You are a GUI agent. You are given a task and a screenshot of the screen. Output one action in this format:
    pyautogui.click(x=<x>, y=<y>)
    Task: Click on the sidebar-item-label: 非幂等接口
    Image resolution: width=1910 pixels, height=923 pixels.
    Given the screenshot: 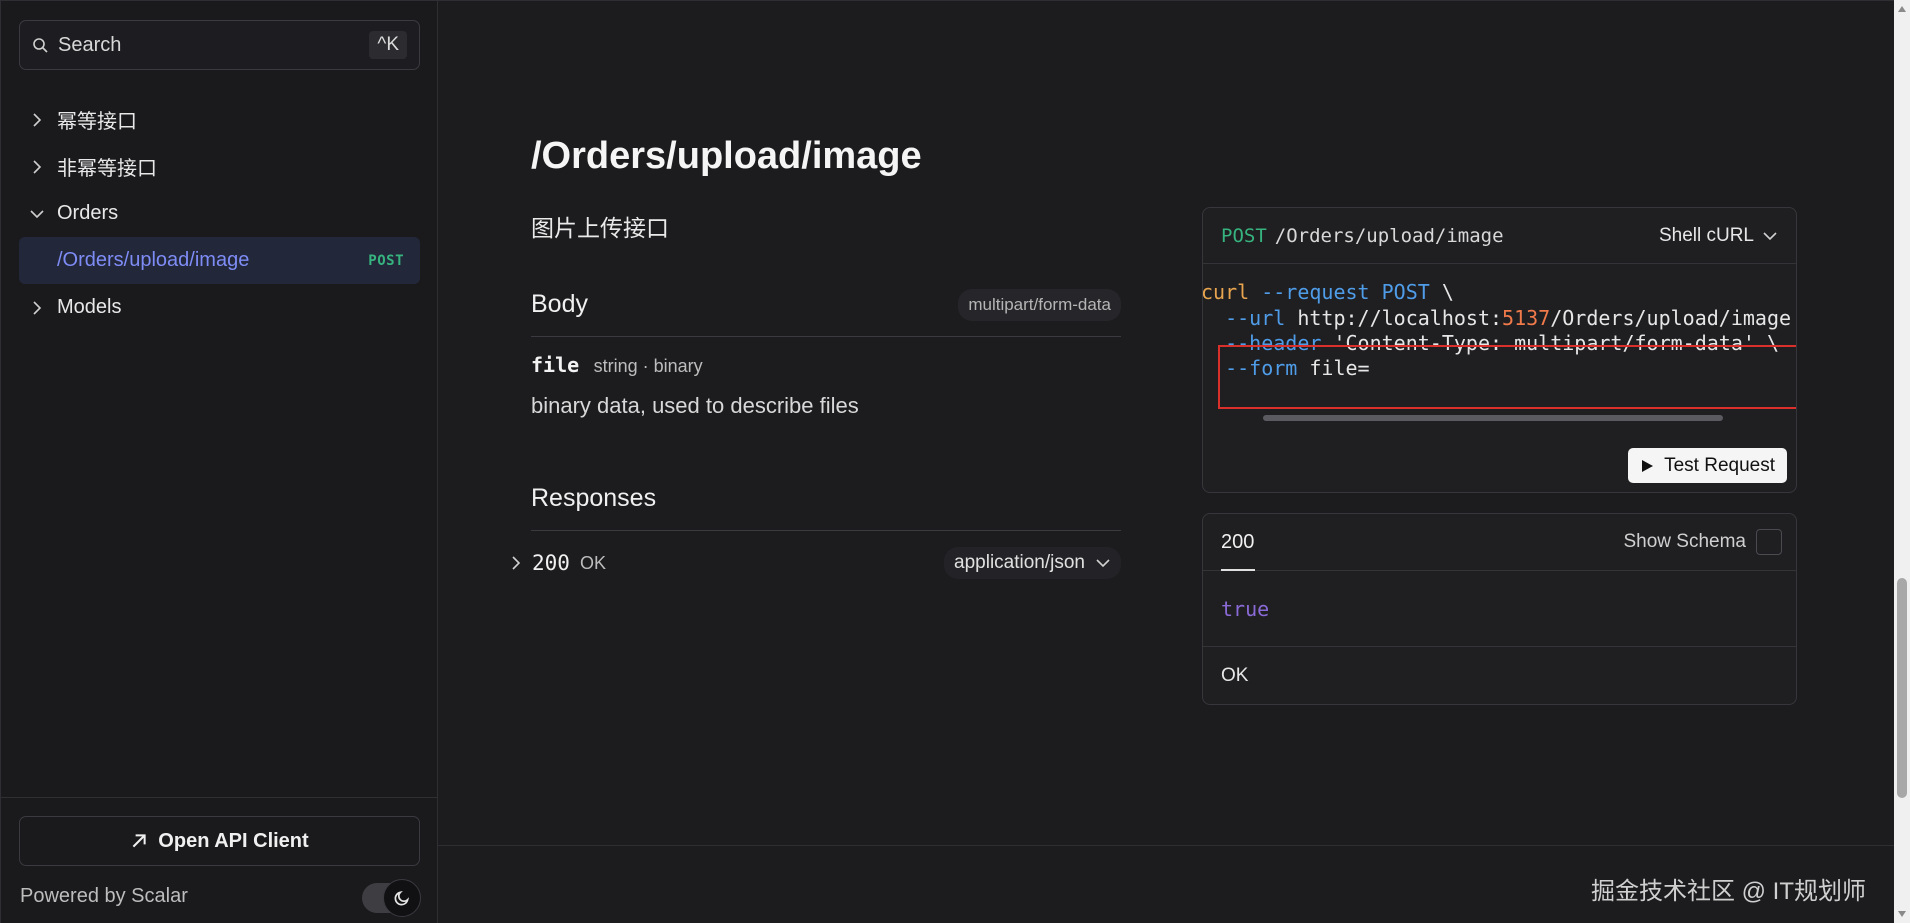 What is the action you would take?
    pyautogui.click(x=107, y=169)
    